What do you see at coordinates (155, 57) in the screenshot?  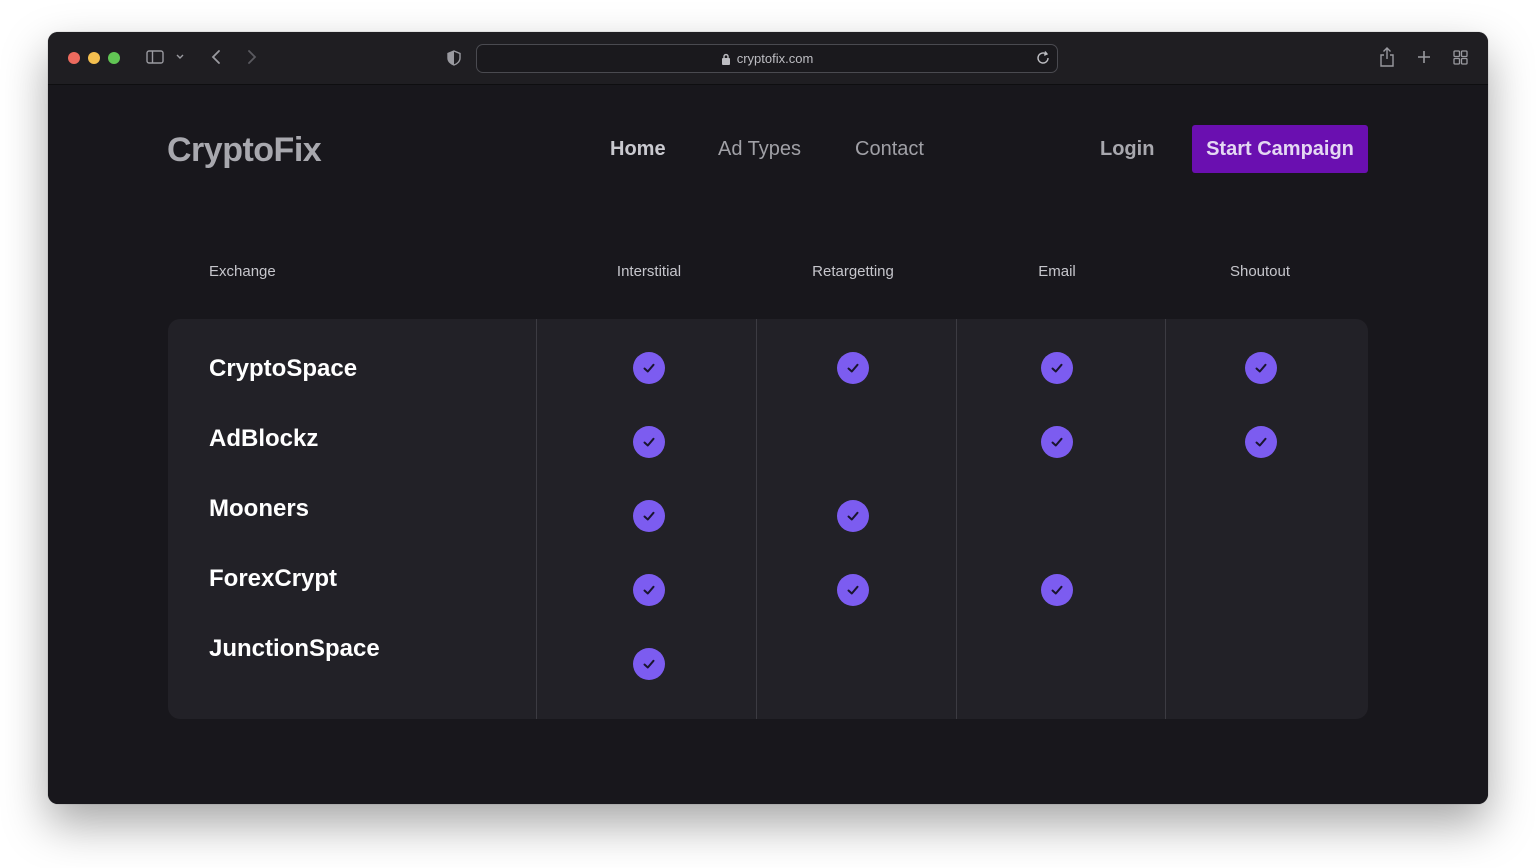 I see `sidebar-icon` at bounding box center [155, 57].